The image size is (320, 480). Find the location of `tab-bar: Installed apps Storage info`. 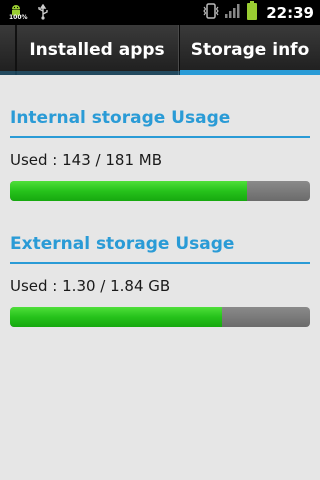

tab-bar: Installed apps Storage info is located at coordinates (160, 50).